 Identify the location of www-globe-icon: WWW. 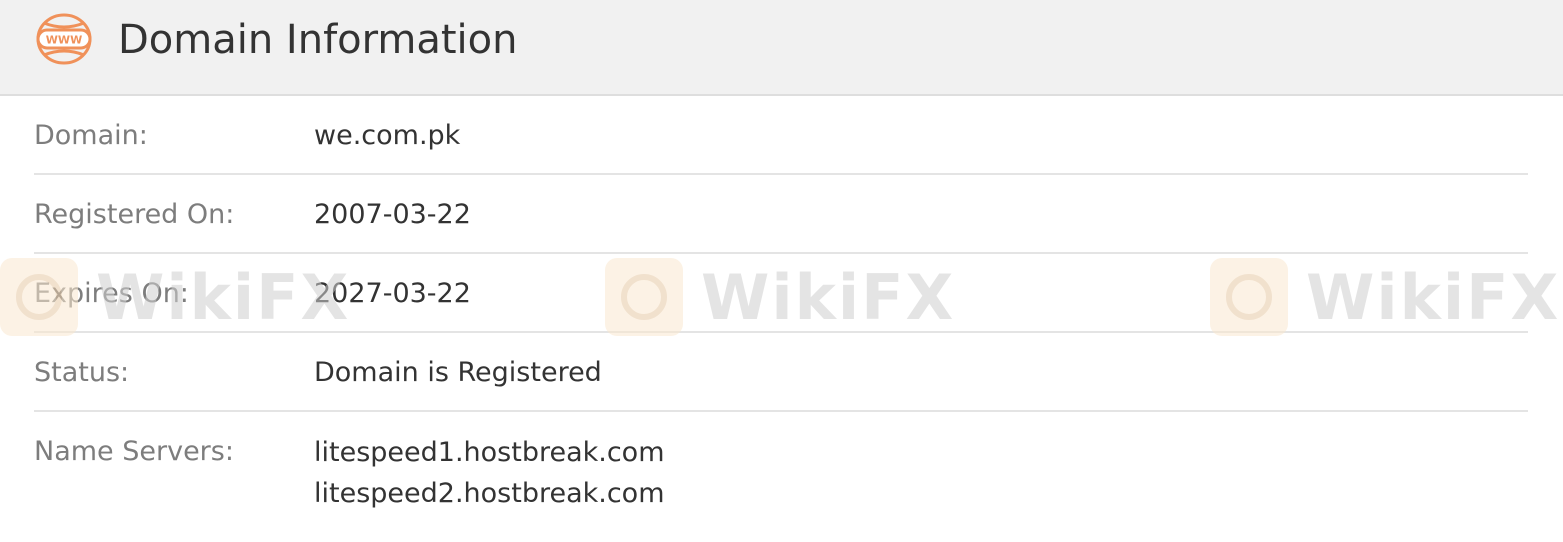
(64, 39).